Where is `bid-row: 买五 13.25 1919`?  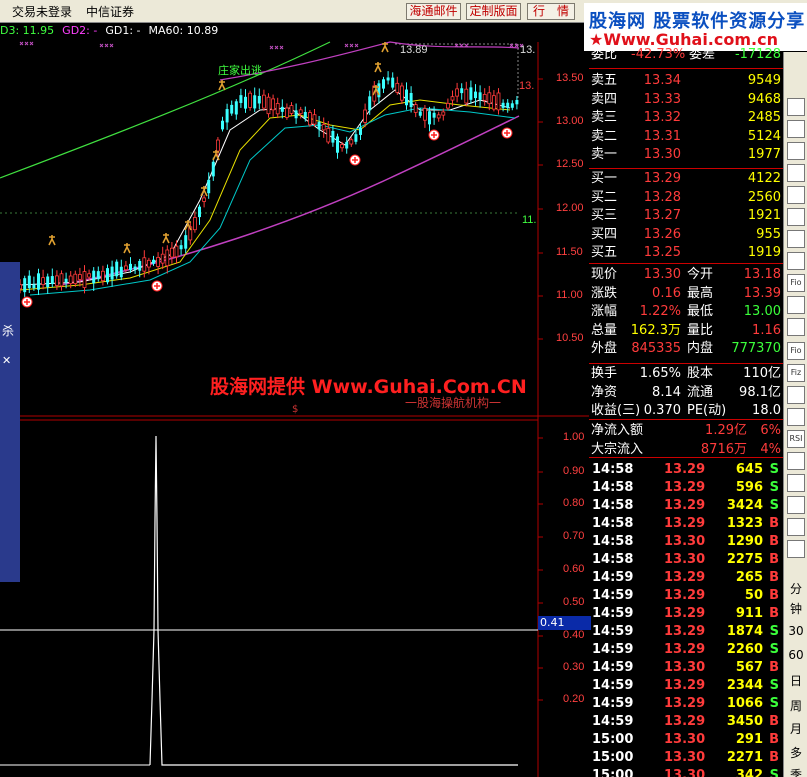 bid-row: 买五 13.25 1919 is located at coordinates (686, 253).